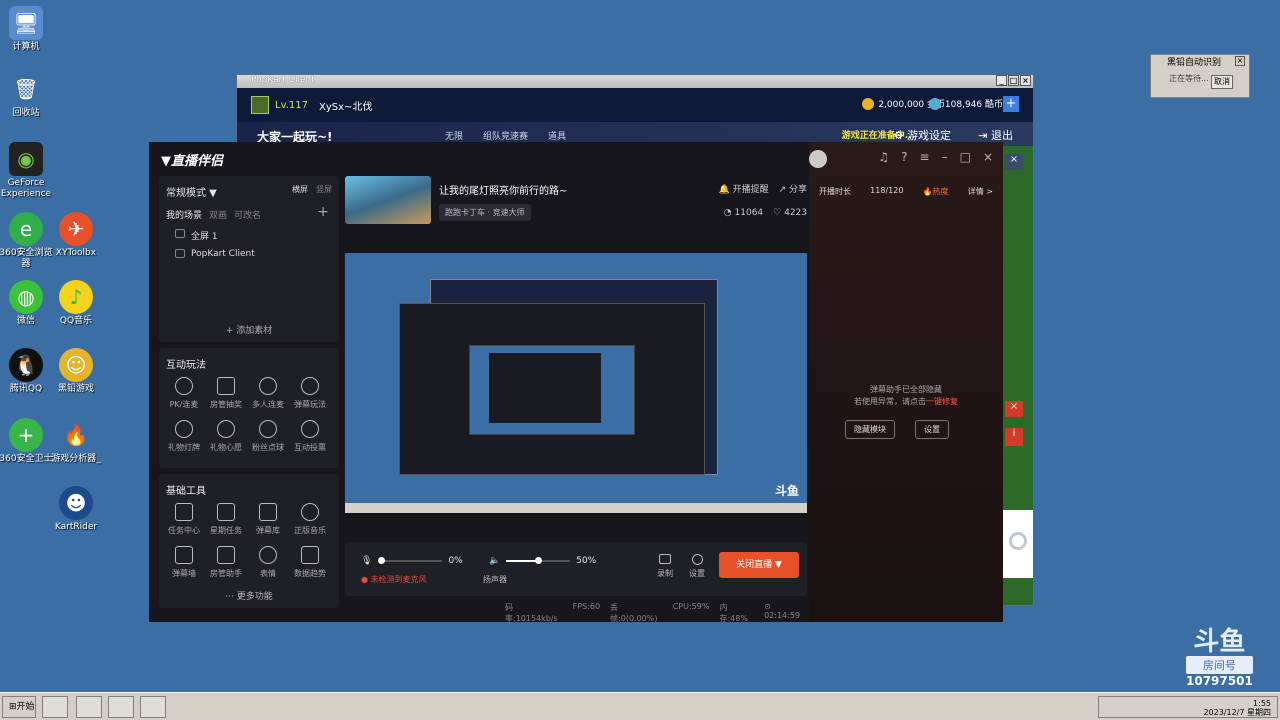 This screenshot has height=720, width=1280. What do you see at coordinates (249, 251) in the screenshot?
I see `scene-item: PopKart Client` at bounding box center [249, 251].